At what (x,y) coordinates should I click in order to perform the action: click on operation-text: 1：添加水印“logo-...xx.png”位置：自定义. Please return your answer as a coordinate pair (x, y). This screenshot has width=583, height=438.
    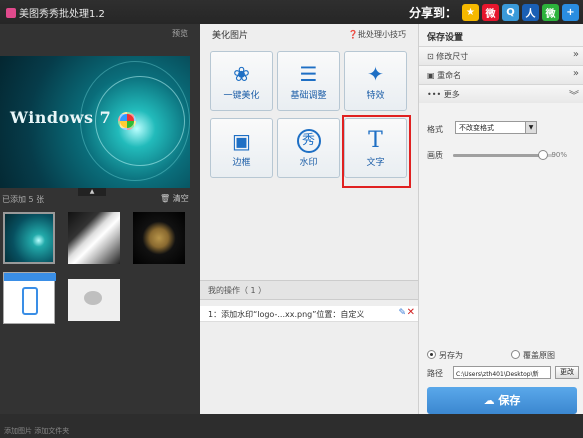
    Looking at the image, I should click on (286, 314).